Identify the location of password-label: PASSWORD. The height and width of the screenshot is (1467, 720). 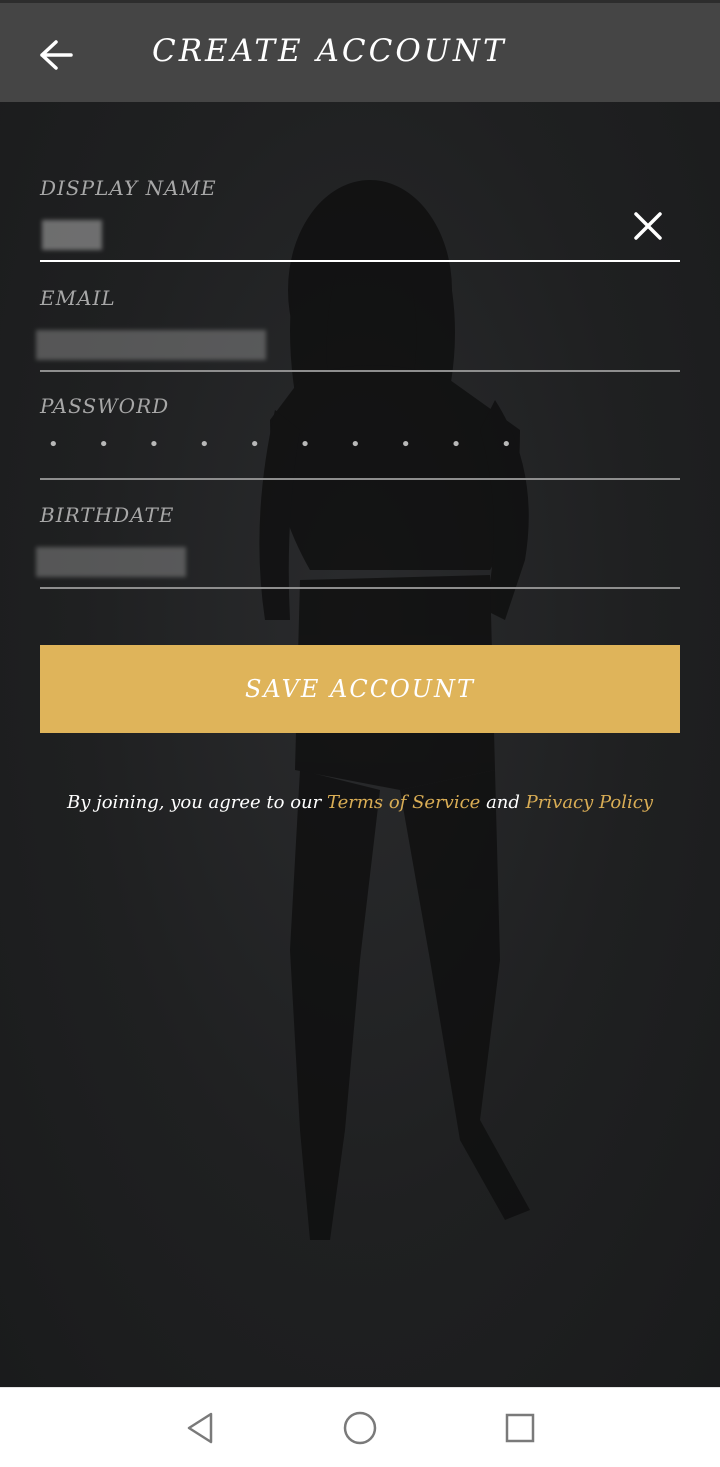
(105, 406).